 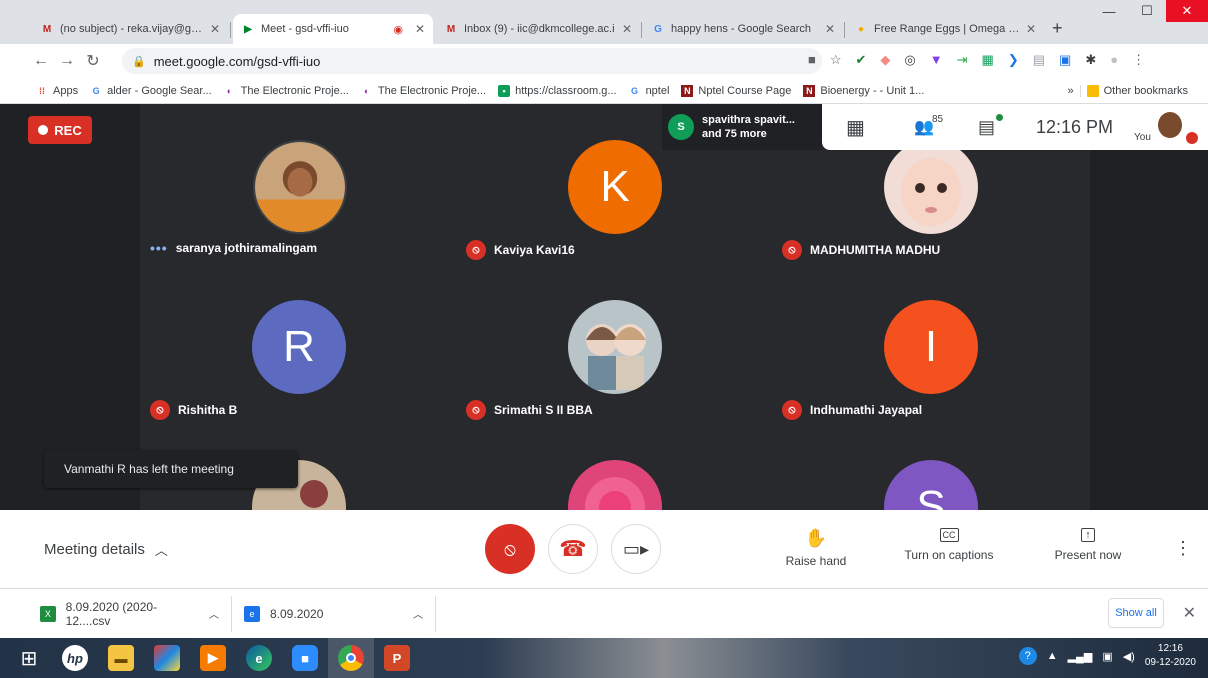 What do you see at coordinates (792, 410) in the screenshot?
I see `mic-off-icon: ⦸` at bounding box center [792, 410].